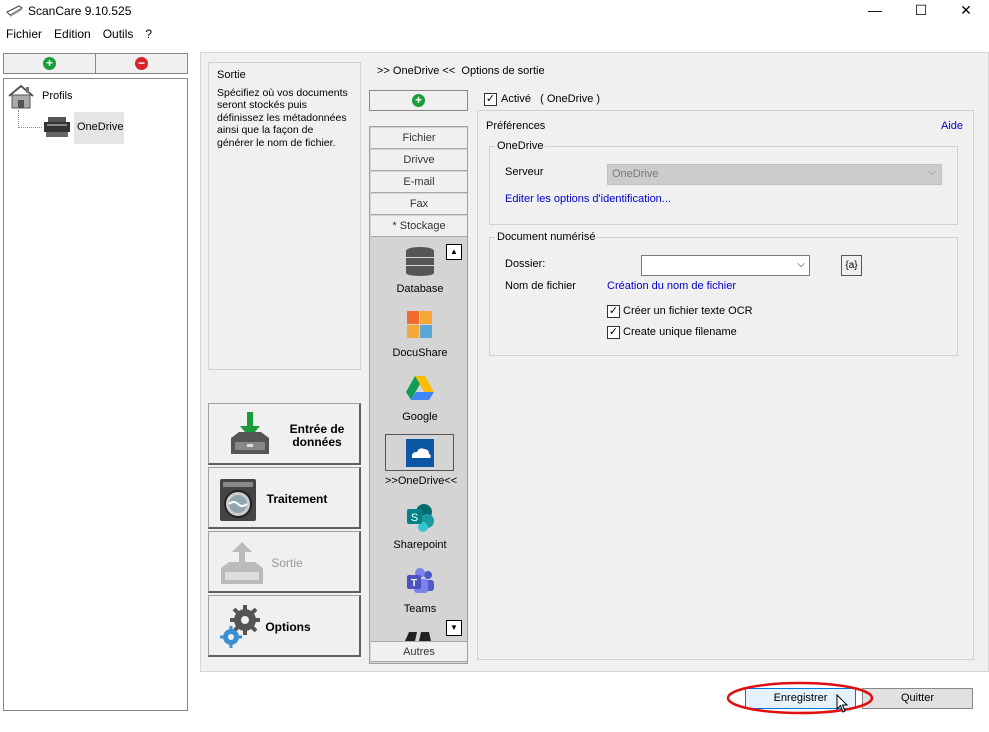 The height and width of the screenshot is (732, 989). What do you see at coordinates (966, 11) in the screenshot?
I see `close-button: ✕` at bounding box center [966, 11].